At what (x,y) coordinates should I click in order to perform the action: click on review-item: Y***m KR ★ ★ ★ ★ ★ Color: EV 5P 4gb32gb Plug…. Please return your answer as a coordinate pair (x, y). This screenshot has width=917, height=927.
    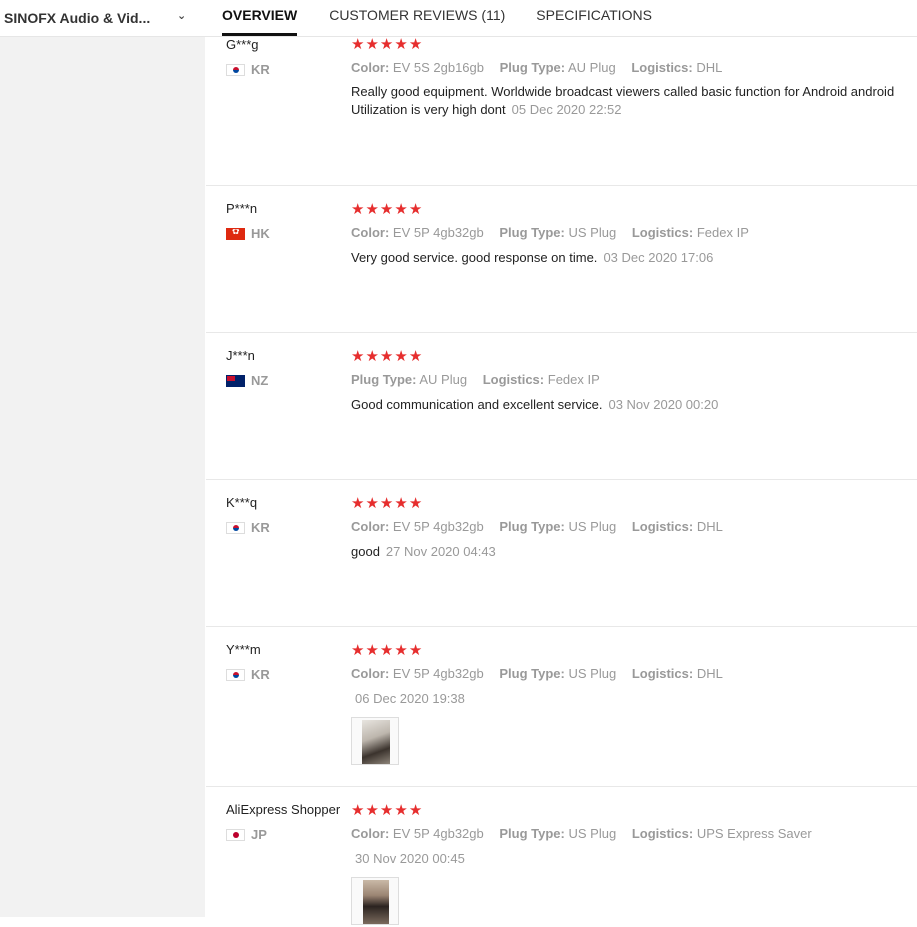
    Looking at the image, I should click on (561, 707).